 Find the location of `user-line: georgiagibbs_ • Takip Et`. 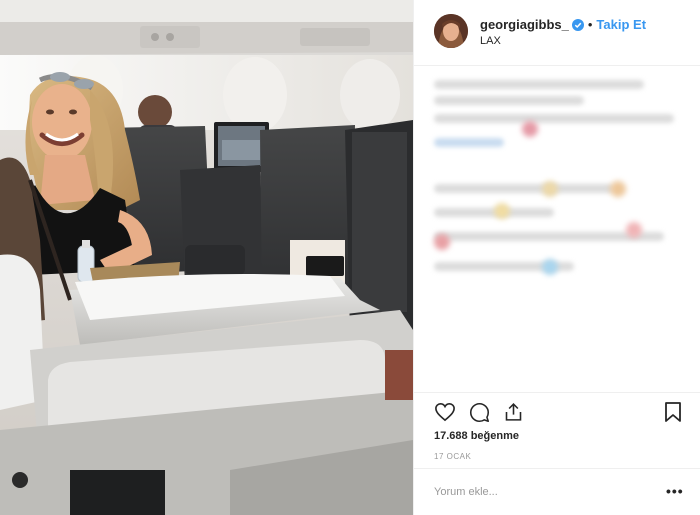

user-line: georgiagibbs_ • Takip Et is located at coordinates (563, 24).